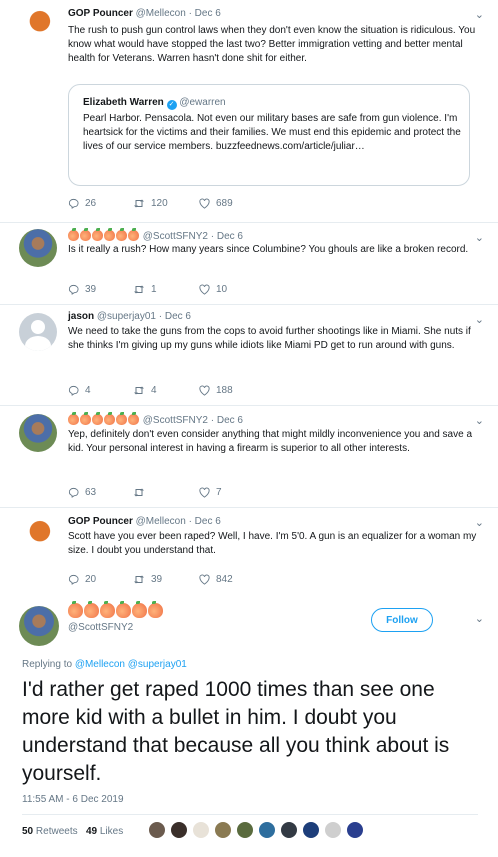 The width and height of the screenshot is (498, 857). What do you see at coordinates (82, 289) in the screenshot?
I see `reply-button: 39` at bounding box center [82, 289].